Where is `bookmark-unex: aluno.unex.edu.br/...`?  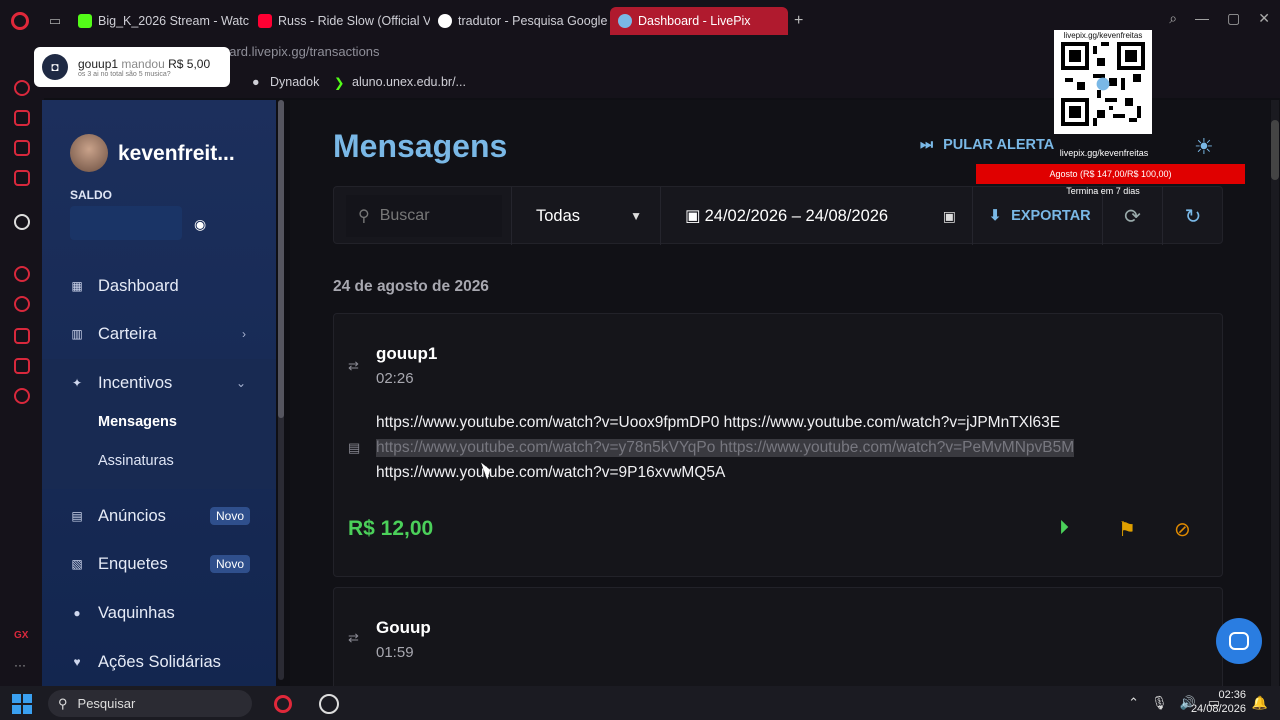
bookmark-unex: aluno.unex.edu.br/... is located at coordinates (409, 82).